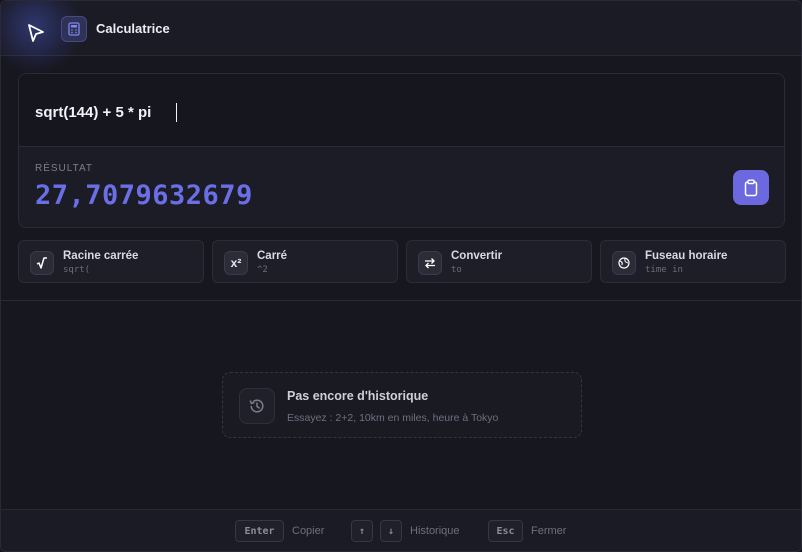 Image resolution: width=802 pixels, height=552 pixels. I want to click on history-shortcut-label: Historique, so click(435, 531).